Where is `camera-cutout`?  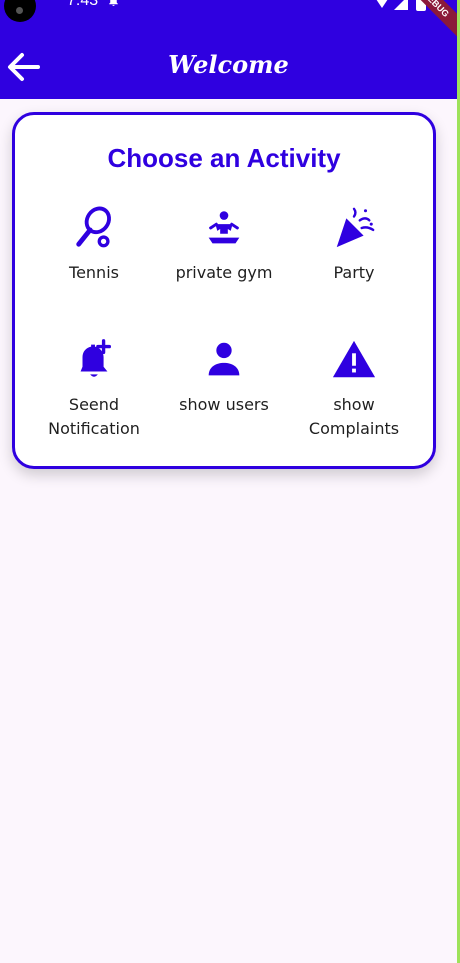 camera-cutout is located at coordinates (20, 11).